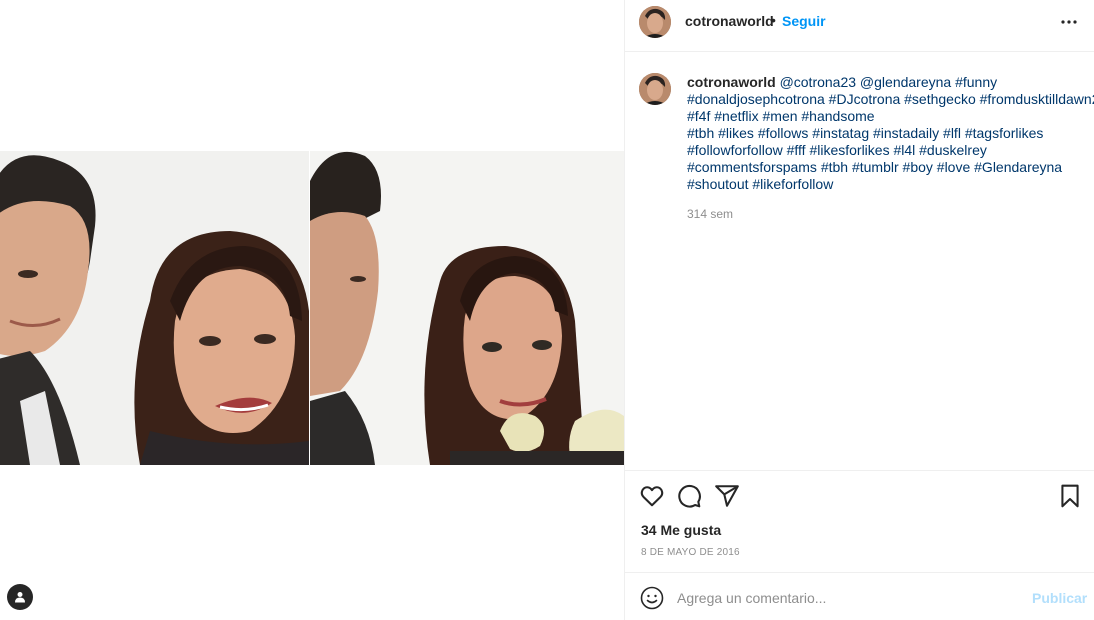 This screenshot has width=1094, height=620. I want to click on comment-input, so click(847, 598).